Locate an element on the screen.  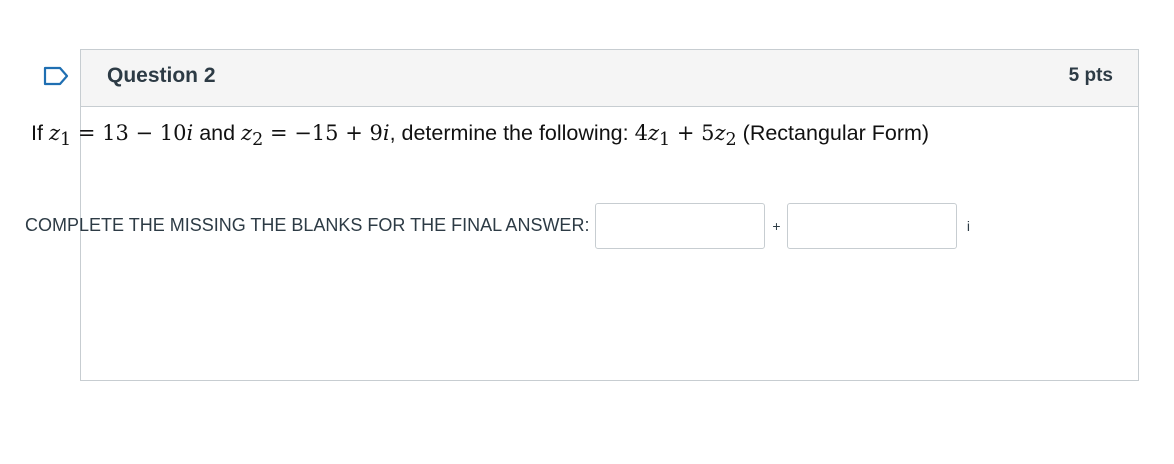
expr-plus-5: + 5 is located at coordinates (692, 133).